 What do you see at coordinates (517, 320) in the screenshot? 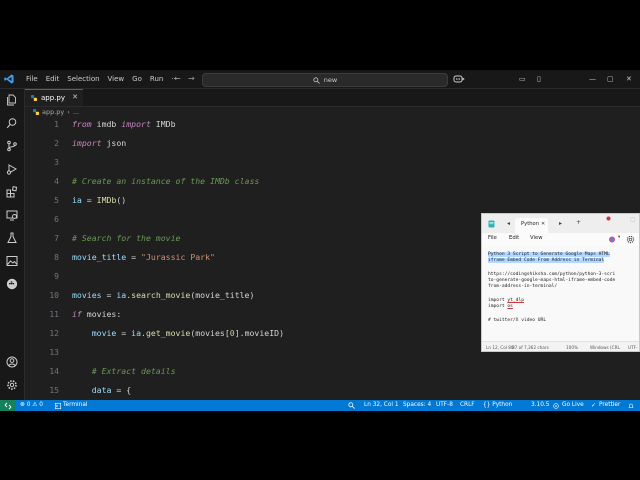
I see `notepad-text-line: # twitter/X video URL` at bounding box center [517, 320].